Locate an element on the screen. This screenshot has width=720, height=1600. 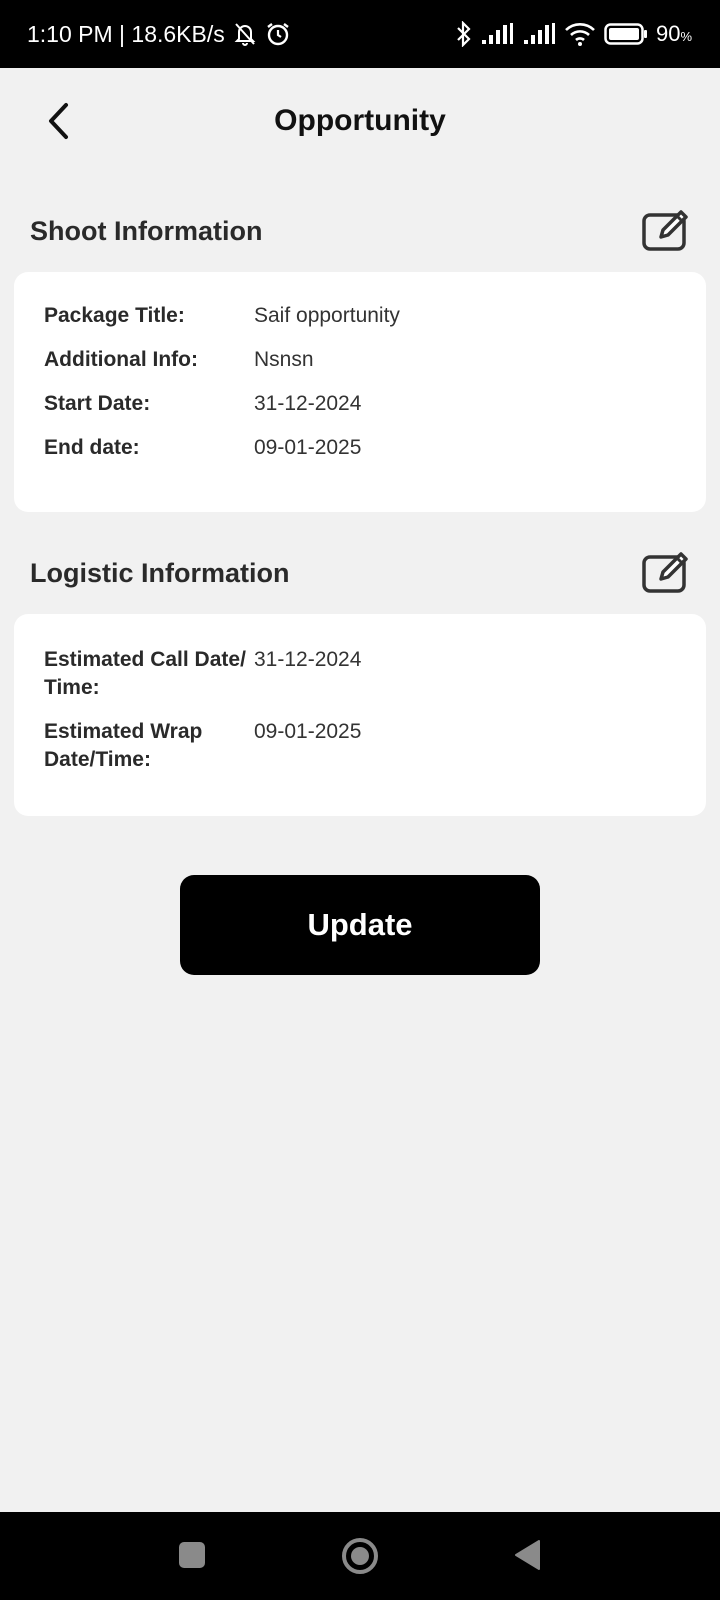
mute-bell-icon is located at coordinates (245, 34).